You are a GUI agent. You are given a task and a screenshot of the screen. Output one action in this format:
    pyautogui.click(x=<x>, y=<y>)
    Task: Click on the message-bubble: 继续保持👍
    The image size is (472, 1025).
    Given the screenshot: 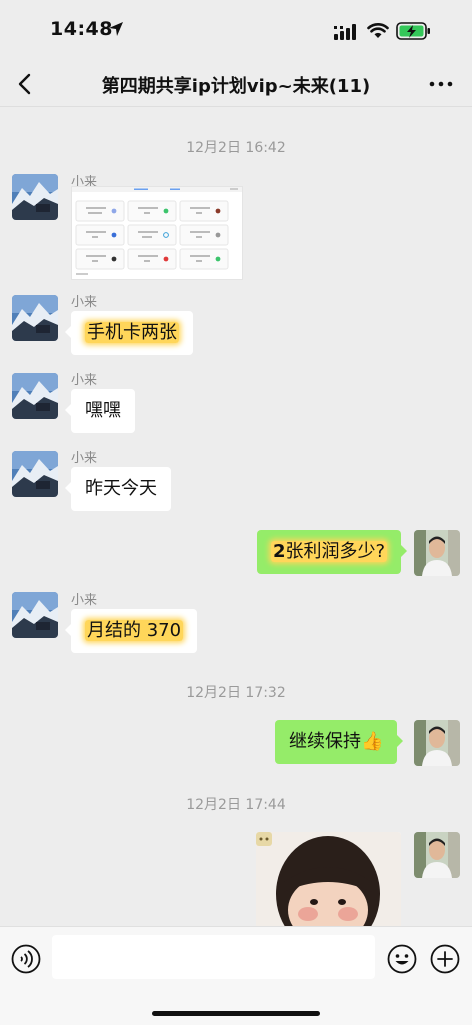 What is the action you would take?
    pyautogui.click(x=339, y=742)
    